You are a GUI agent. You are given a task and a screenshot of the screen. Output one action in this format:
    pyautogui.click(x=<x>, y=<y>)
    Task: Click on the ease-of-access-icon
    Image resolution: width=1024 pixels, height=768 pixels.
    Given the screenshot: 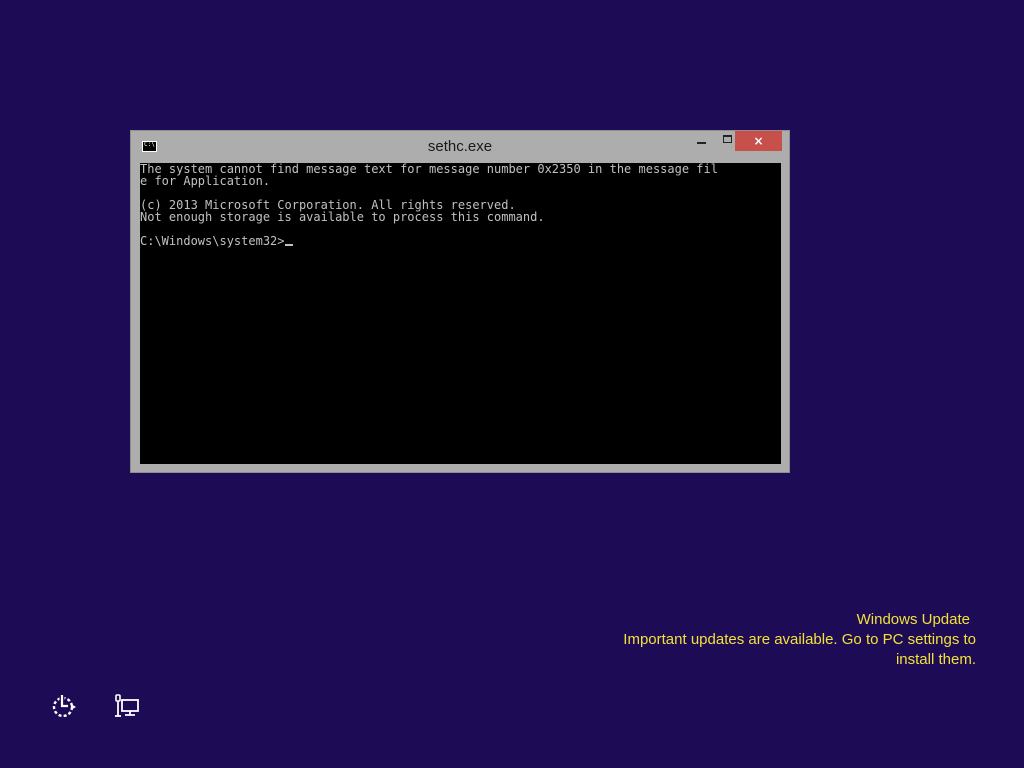 What is the action you would take?
    pyautogui.click(x=64, y=706)
    